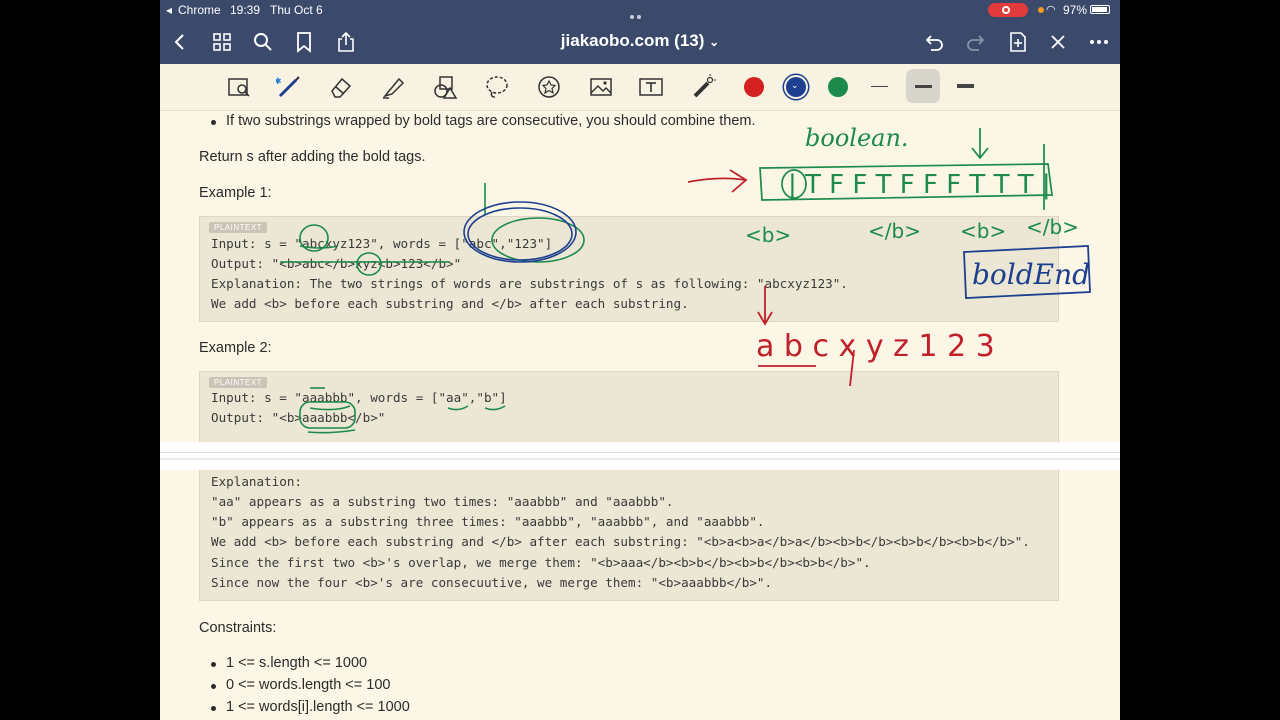 The height and width of the screenshot is (720, 1280). What do you see at coordinates (1031, 274) in the screenshot?
I see `ink-boldend: boldEnd` at bounding box center [1031, 274].